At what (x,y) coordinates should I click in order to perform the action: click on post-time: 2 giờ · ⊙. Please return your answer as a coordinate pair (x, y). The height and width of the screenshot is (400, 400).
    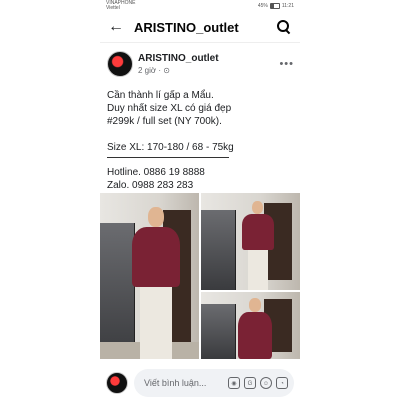
    Looking at the image, I should click on (208, 70).